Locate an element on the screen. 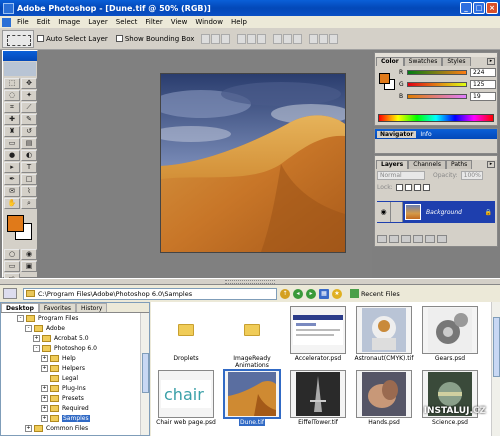 This screenshot has width=500, height=436. tree-node: + Samples is located at coordinates (75, 418).